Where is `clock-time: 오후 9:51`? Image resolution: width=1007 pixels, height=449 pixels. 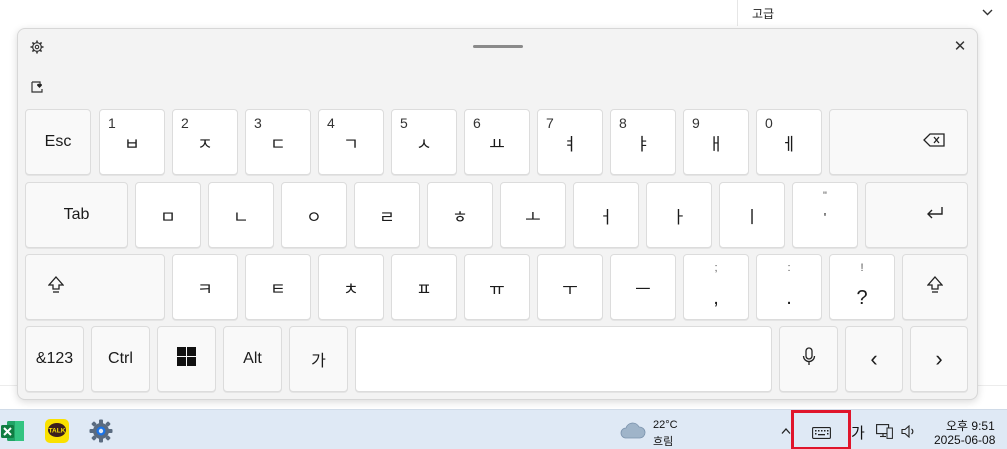
clock-time: 오후 9:51 is located at coordinates (970, 425).